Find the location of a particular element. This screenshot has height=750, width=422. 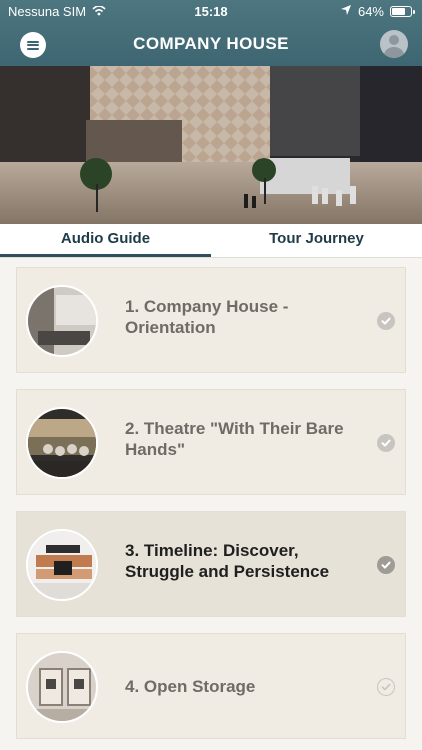

tab-bar: Audio Guide Tour Journey is located at coordinates (211, 241).